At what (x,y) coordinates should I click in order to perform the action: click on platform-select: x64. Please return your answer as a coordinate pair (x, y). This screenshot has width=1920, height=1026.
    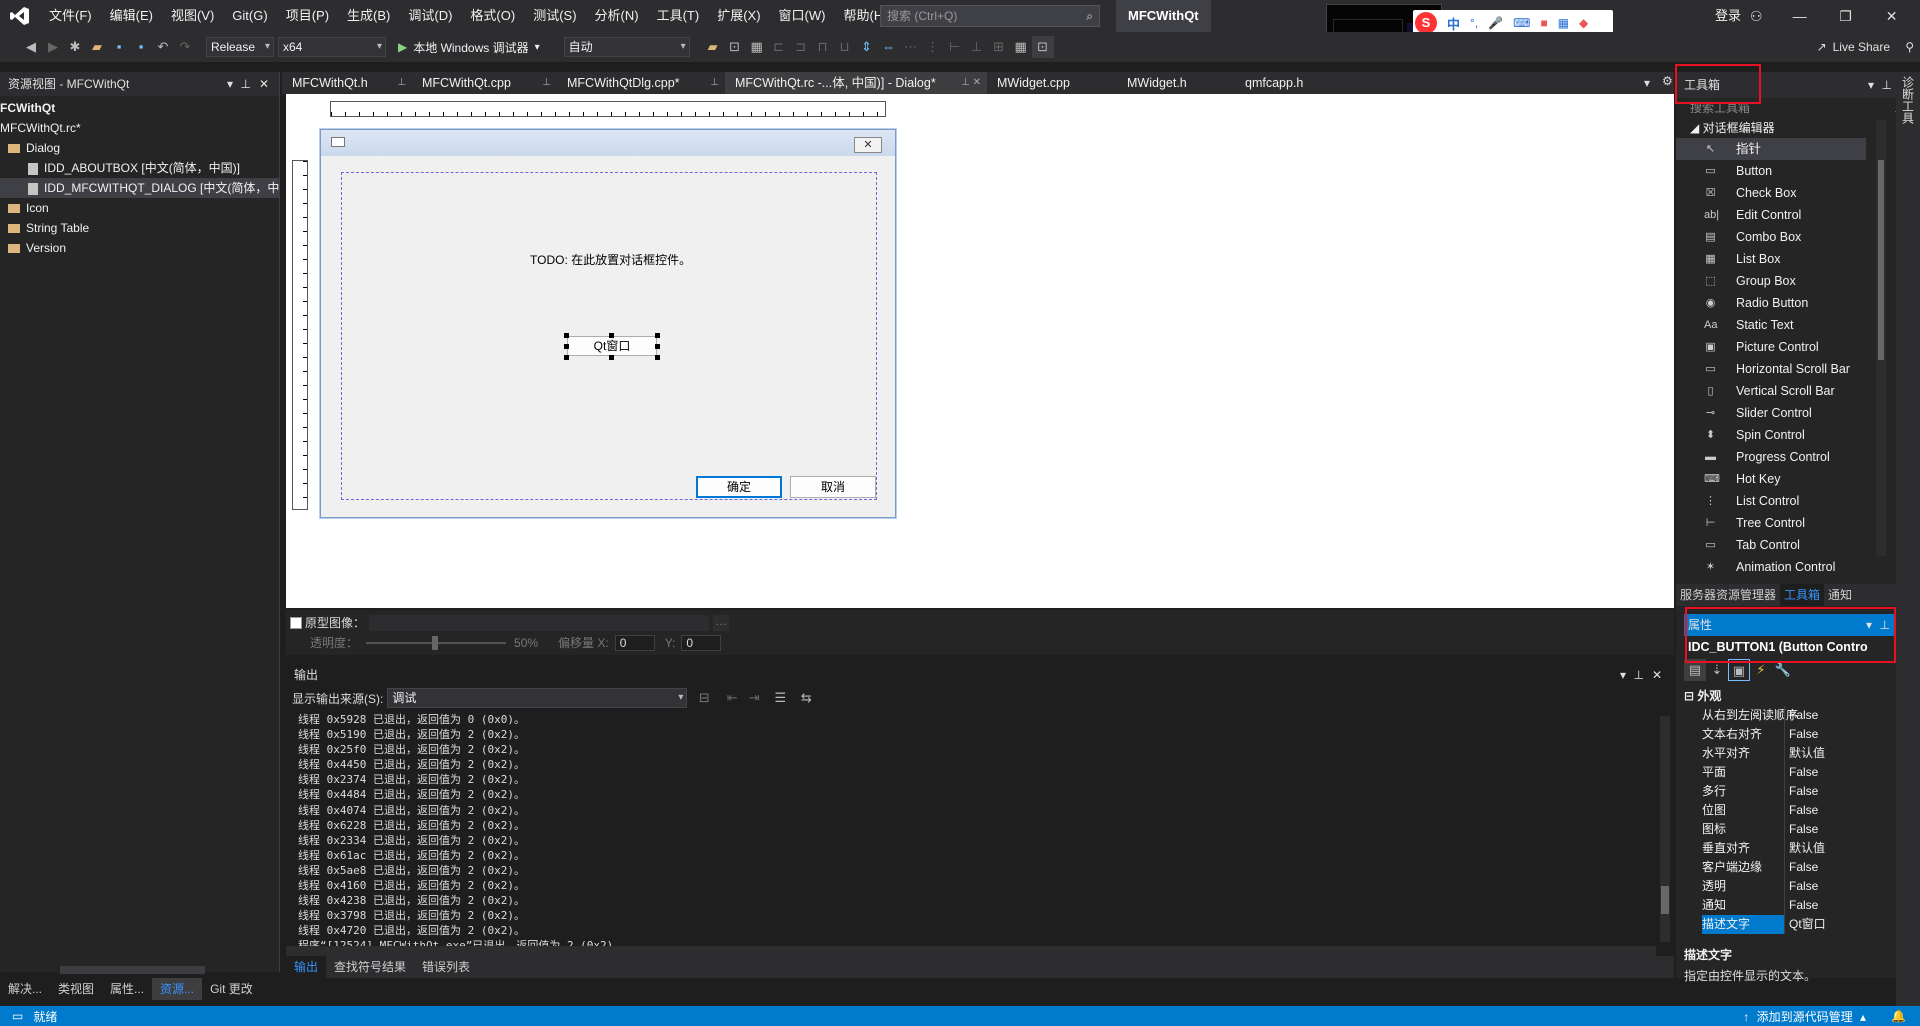
    Looking at the image, I should click on (332, 47).